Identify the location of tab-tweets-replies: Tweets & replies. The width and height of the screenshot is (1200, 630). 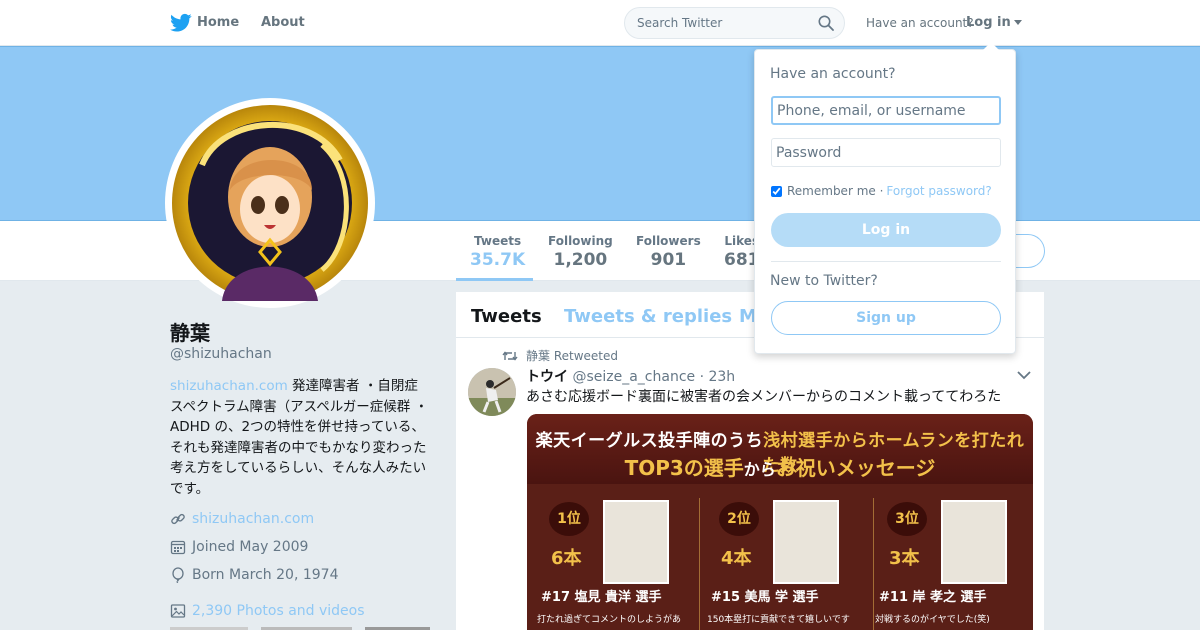
(648, 316).